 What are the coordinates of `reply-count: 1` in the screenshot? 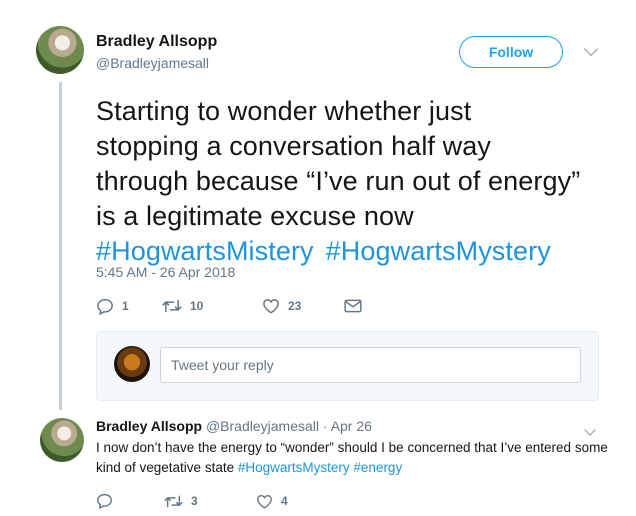 It's located at (125, 306).